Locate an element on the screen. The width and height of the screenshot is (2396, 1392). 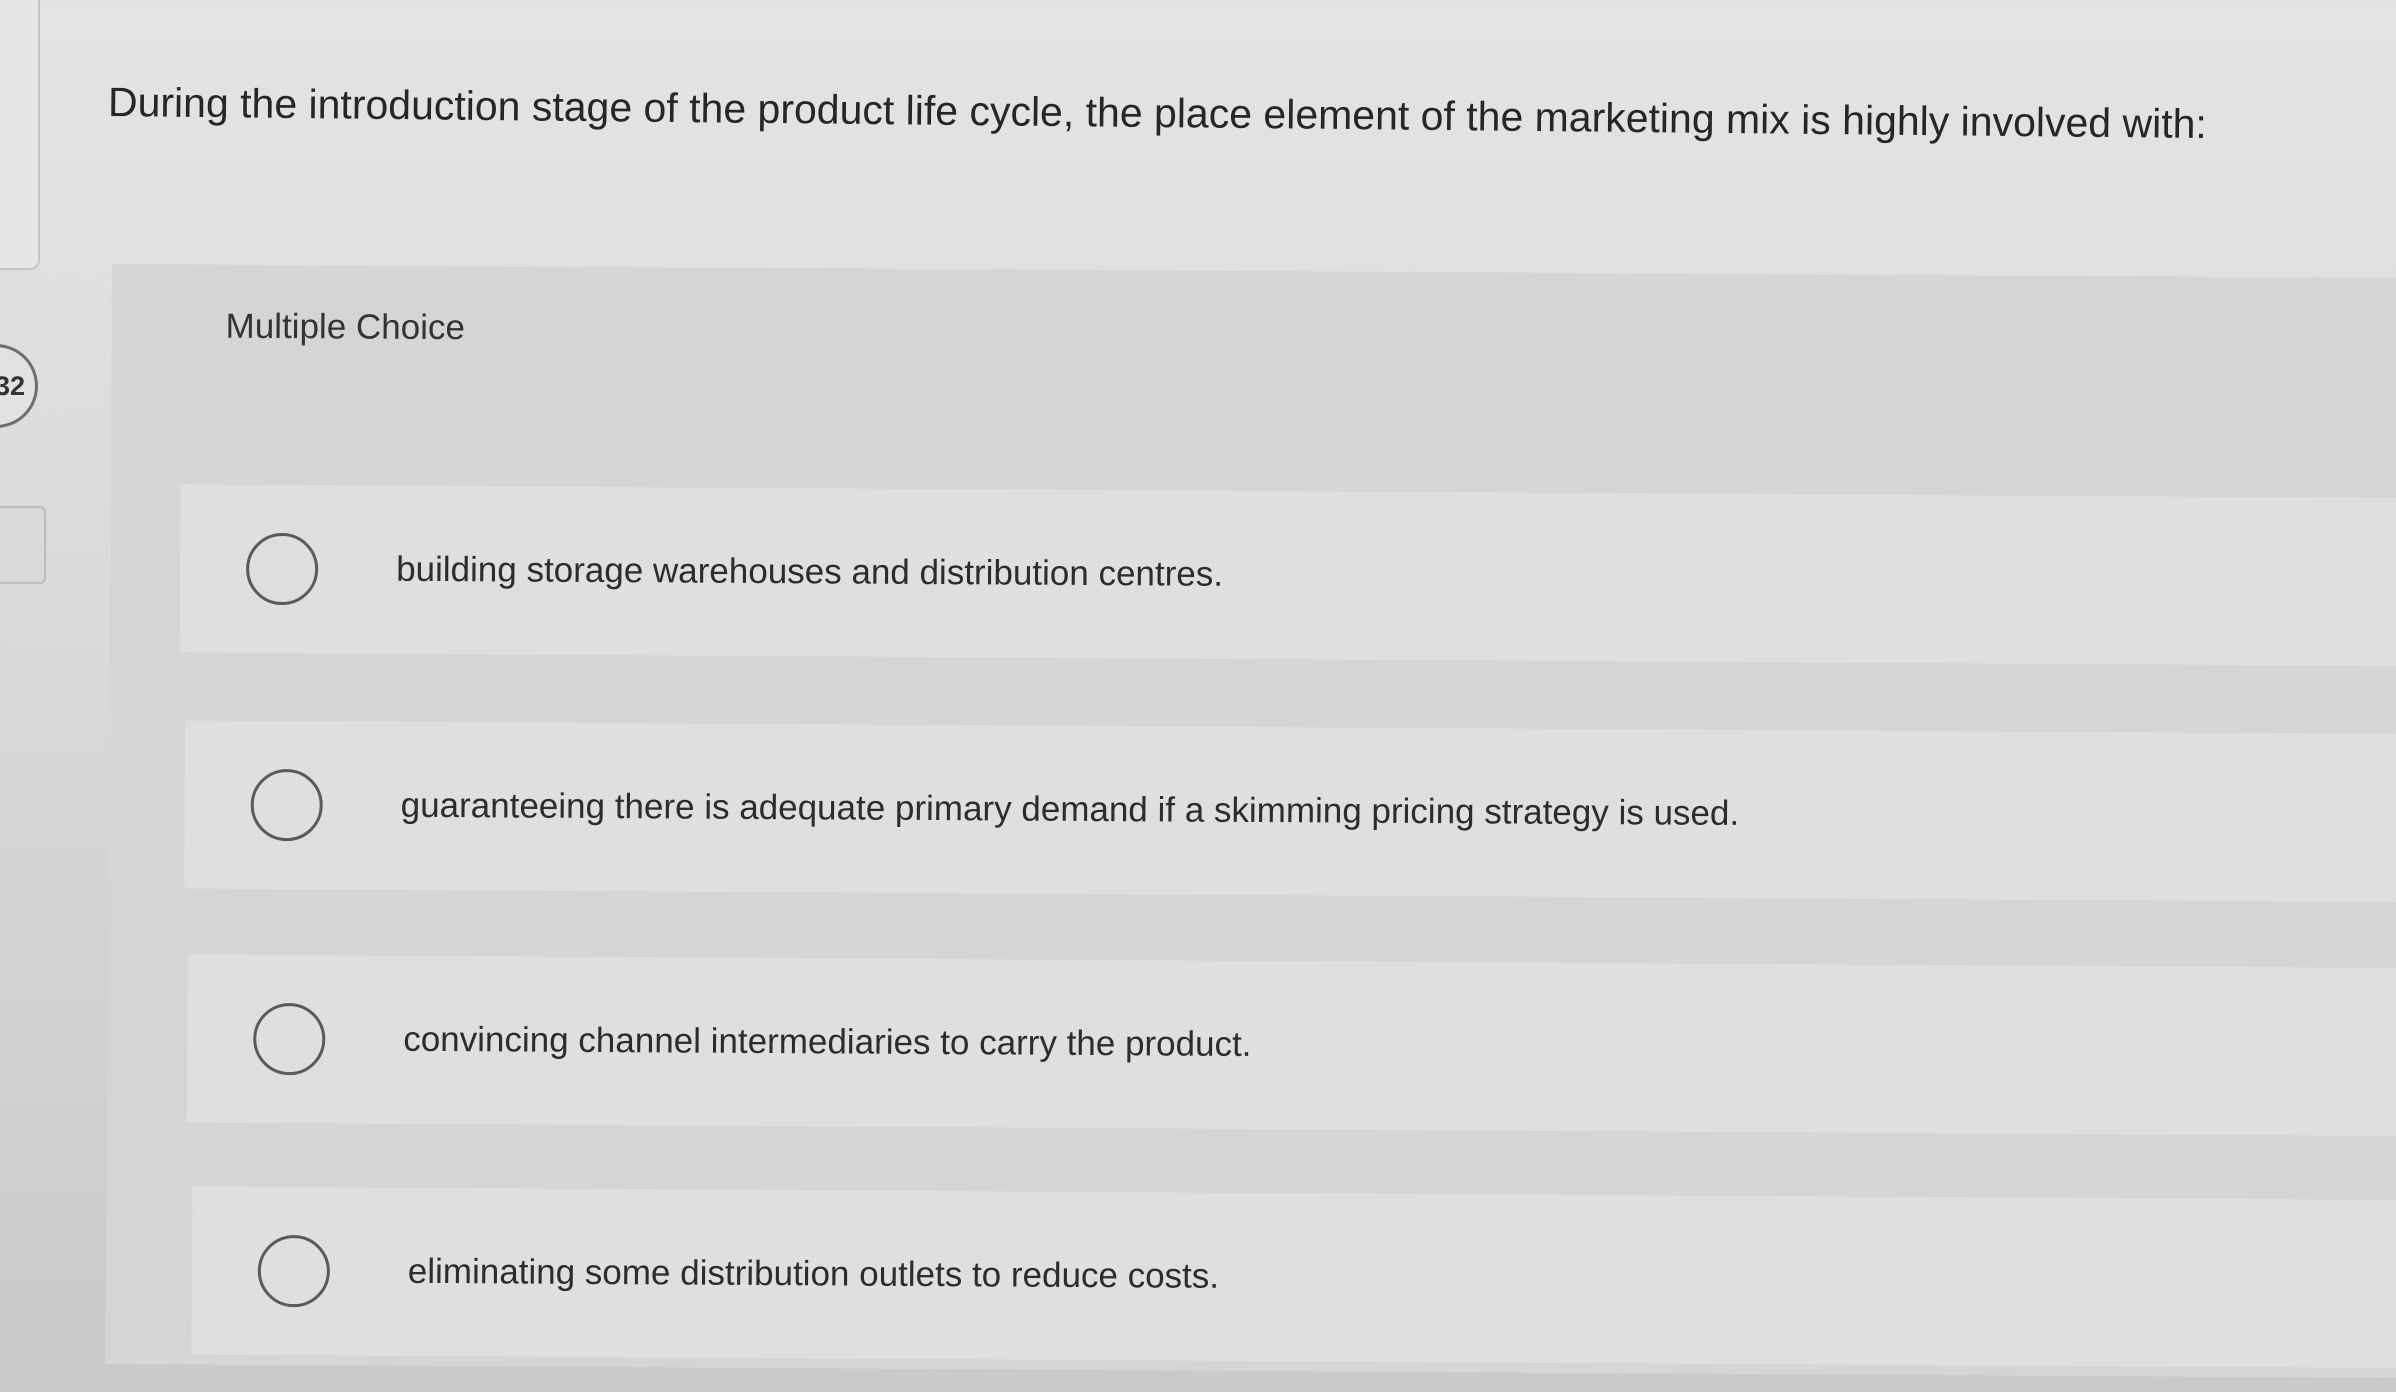
radio-button-c is located at coordinates (289, 1039).